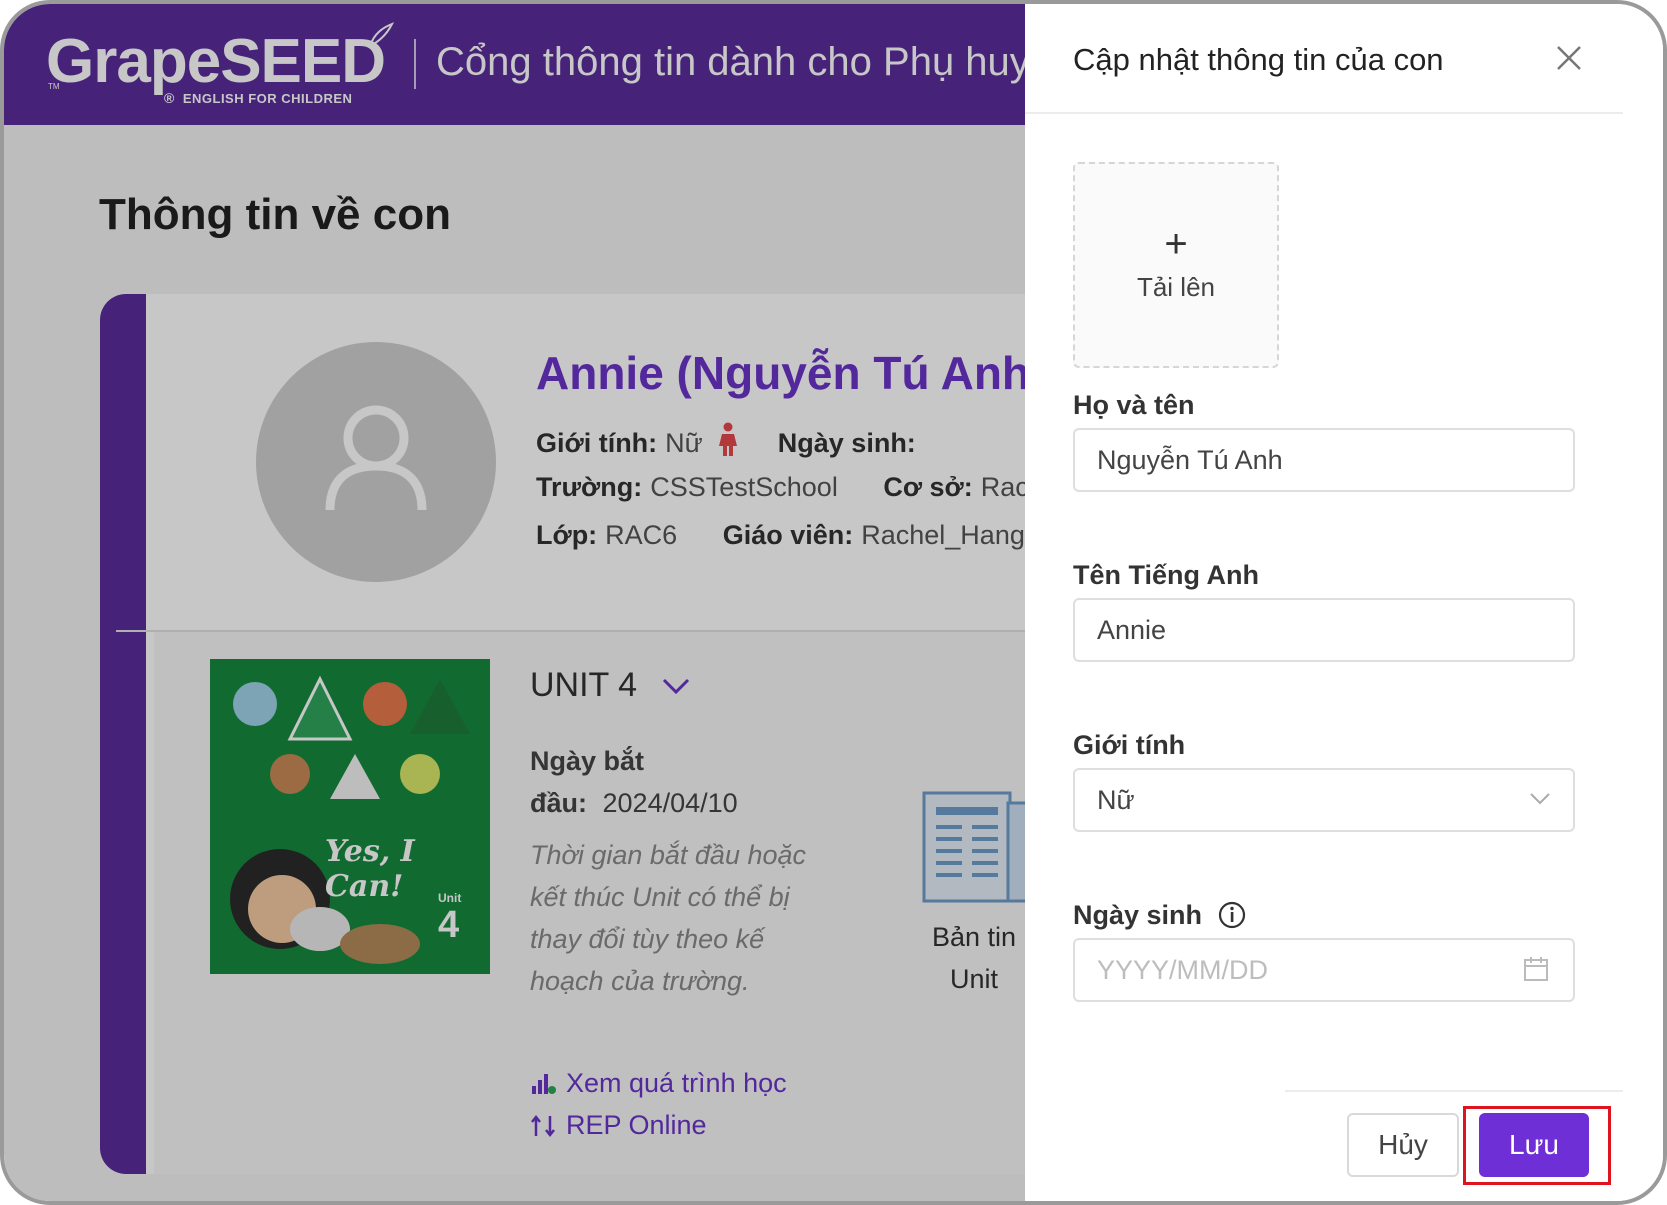 This screenshot has height=1205, width=1667. Describe the element at coordinates (1540, 799) in the screenshot. I see `chevron-down-icon` at that location.